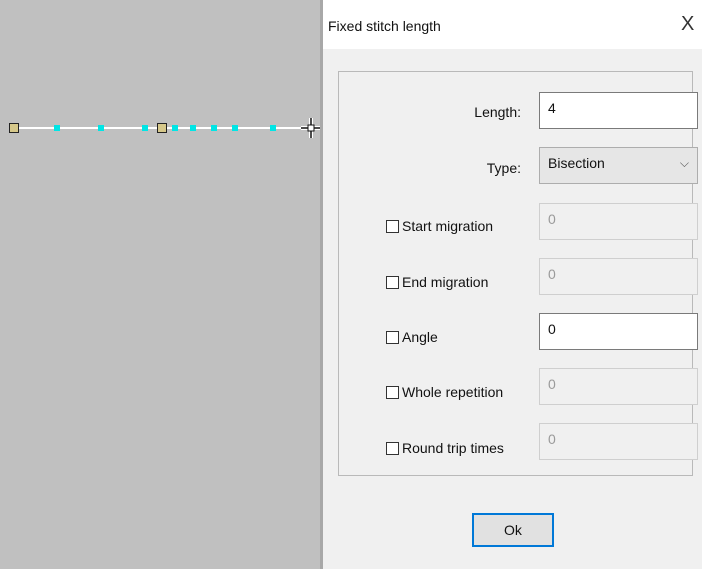 The width and height of the screenshot is (702, 569). What do you see at coordinates (453, 392) in the screenshot?
I see `whole-repetition-label: Whole repetition` at bounding box center [453, 392].